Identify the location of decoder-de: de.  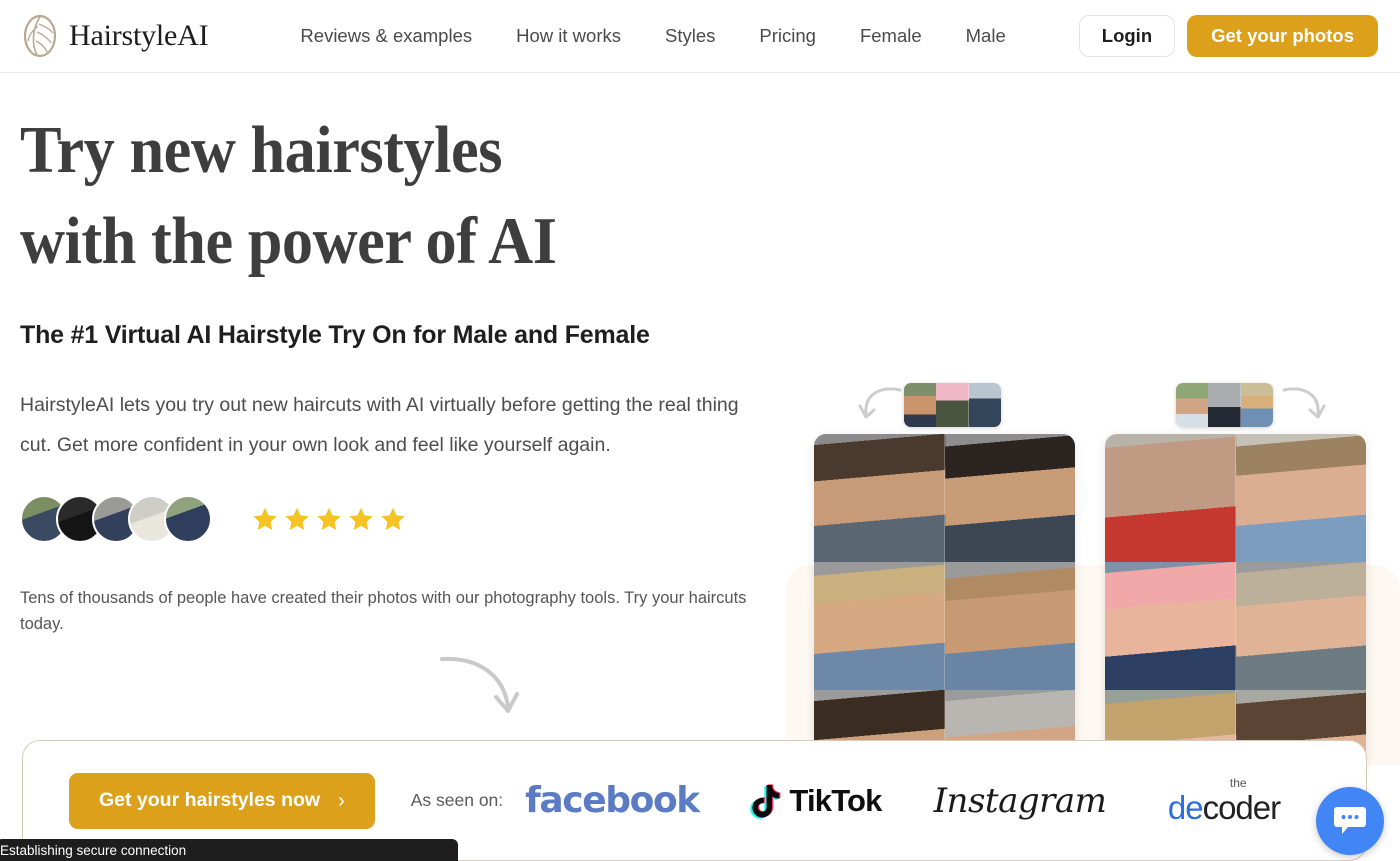
(1185, 807).